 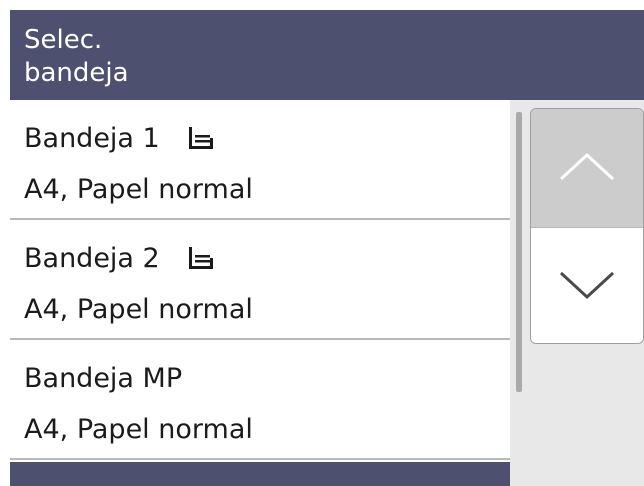 I want to click on chevron-up-icon, so click(x=587, y=168).